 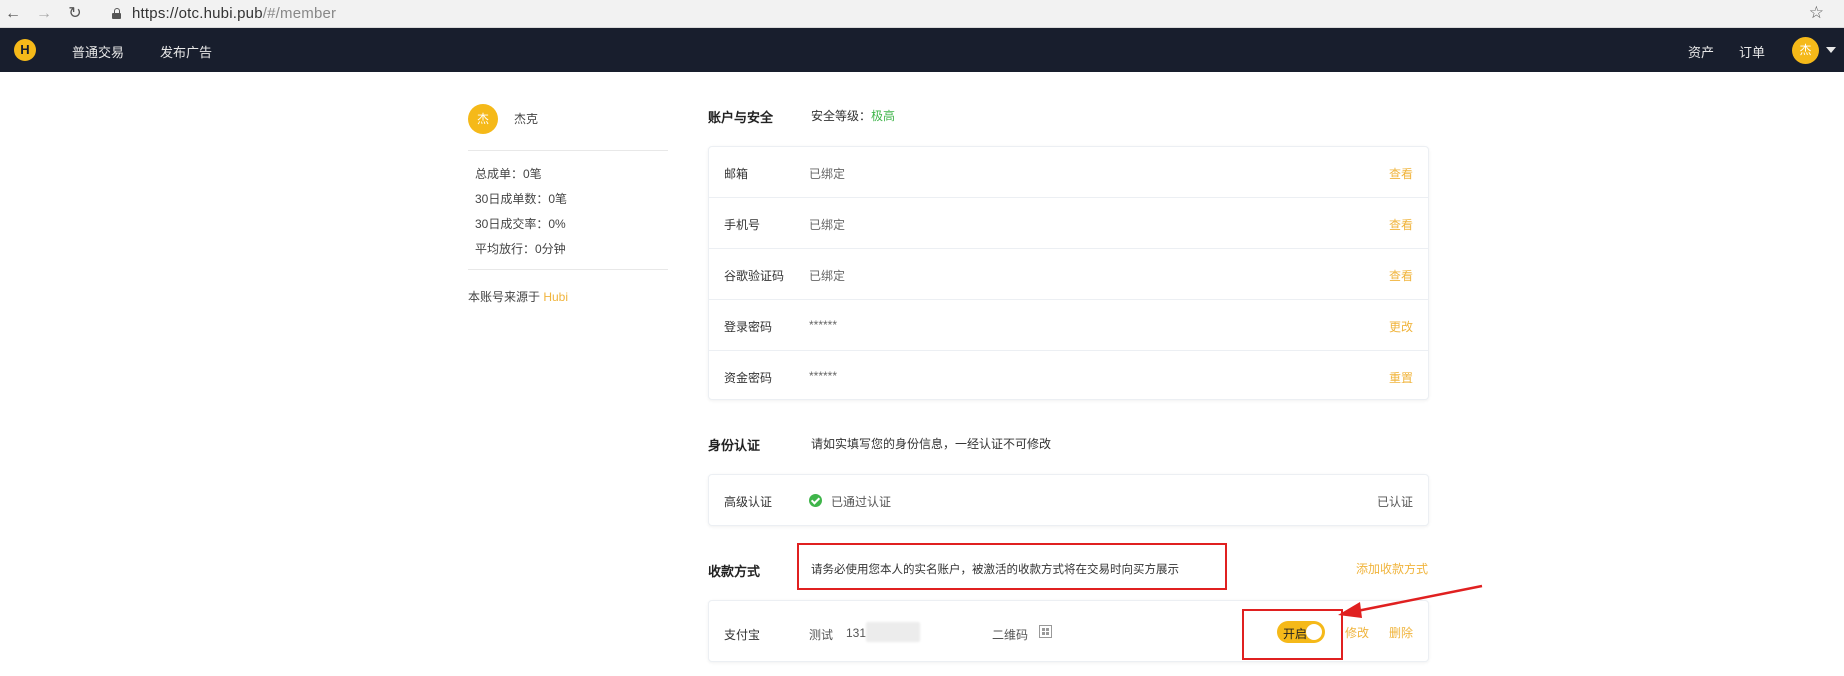 I want to click on security-row-fund-password: 资金密码 ****** 重置, so click(x=1068, y=376).